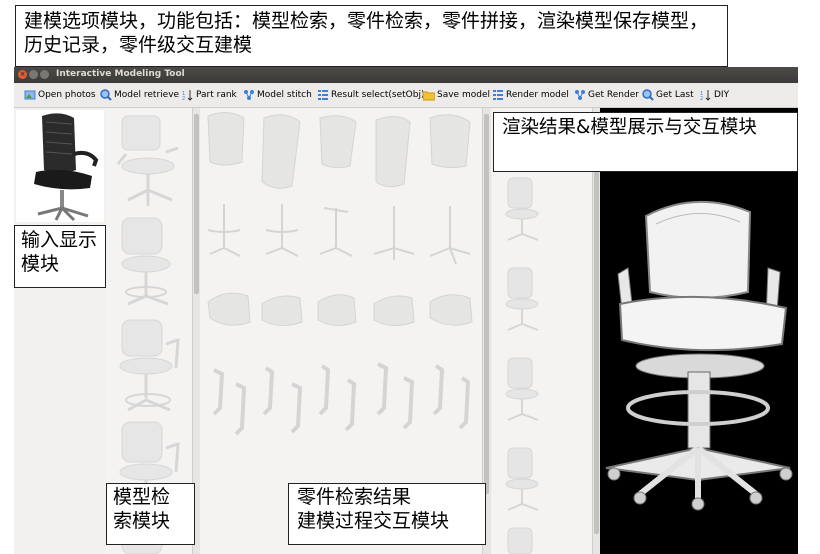  I want to click on part-row-seats, so click(340, 309).